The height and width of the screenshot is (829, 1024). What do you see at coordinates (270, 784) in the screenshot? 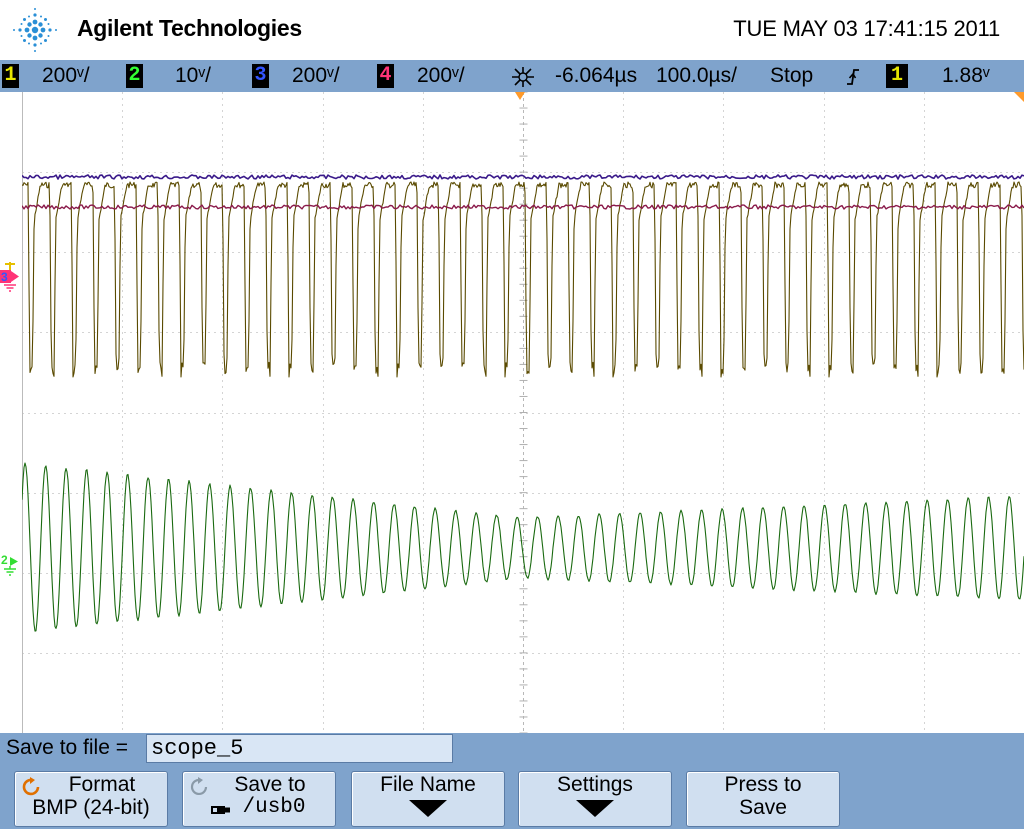
I see `save-to-label: Save to` at bounding box center [270, 784].